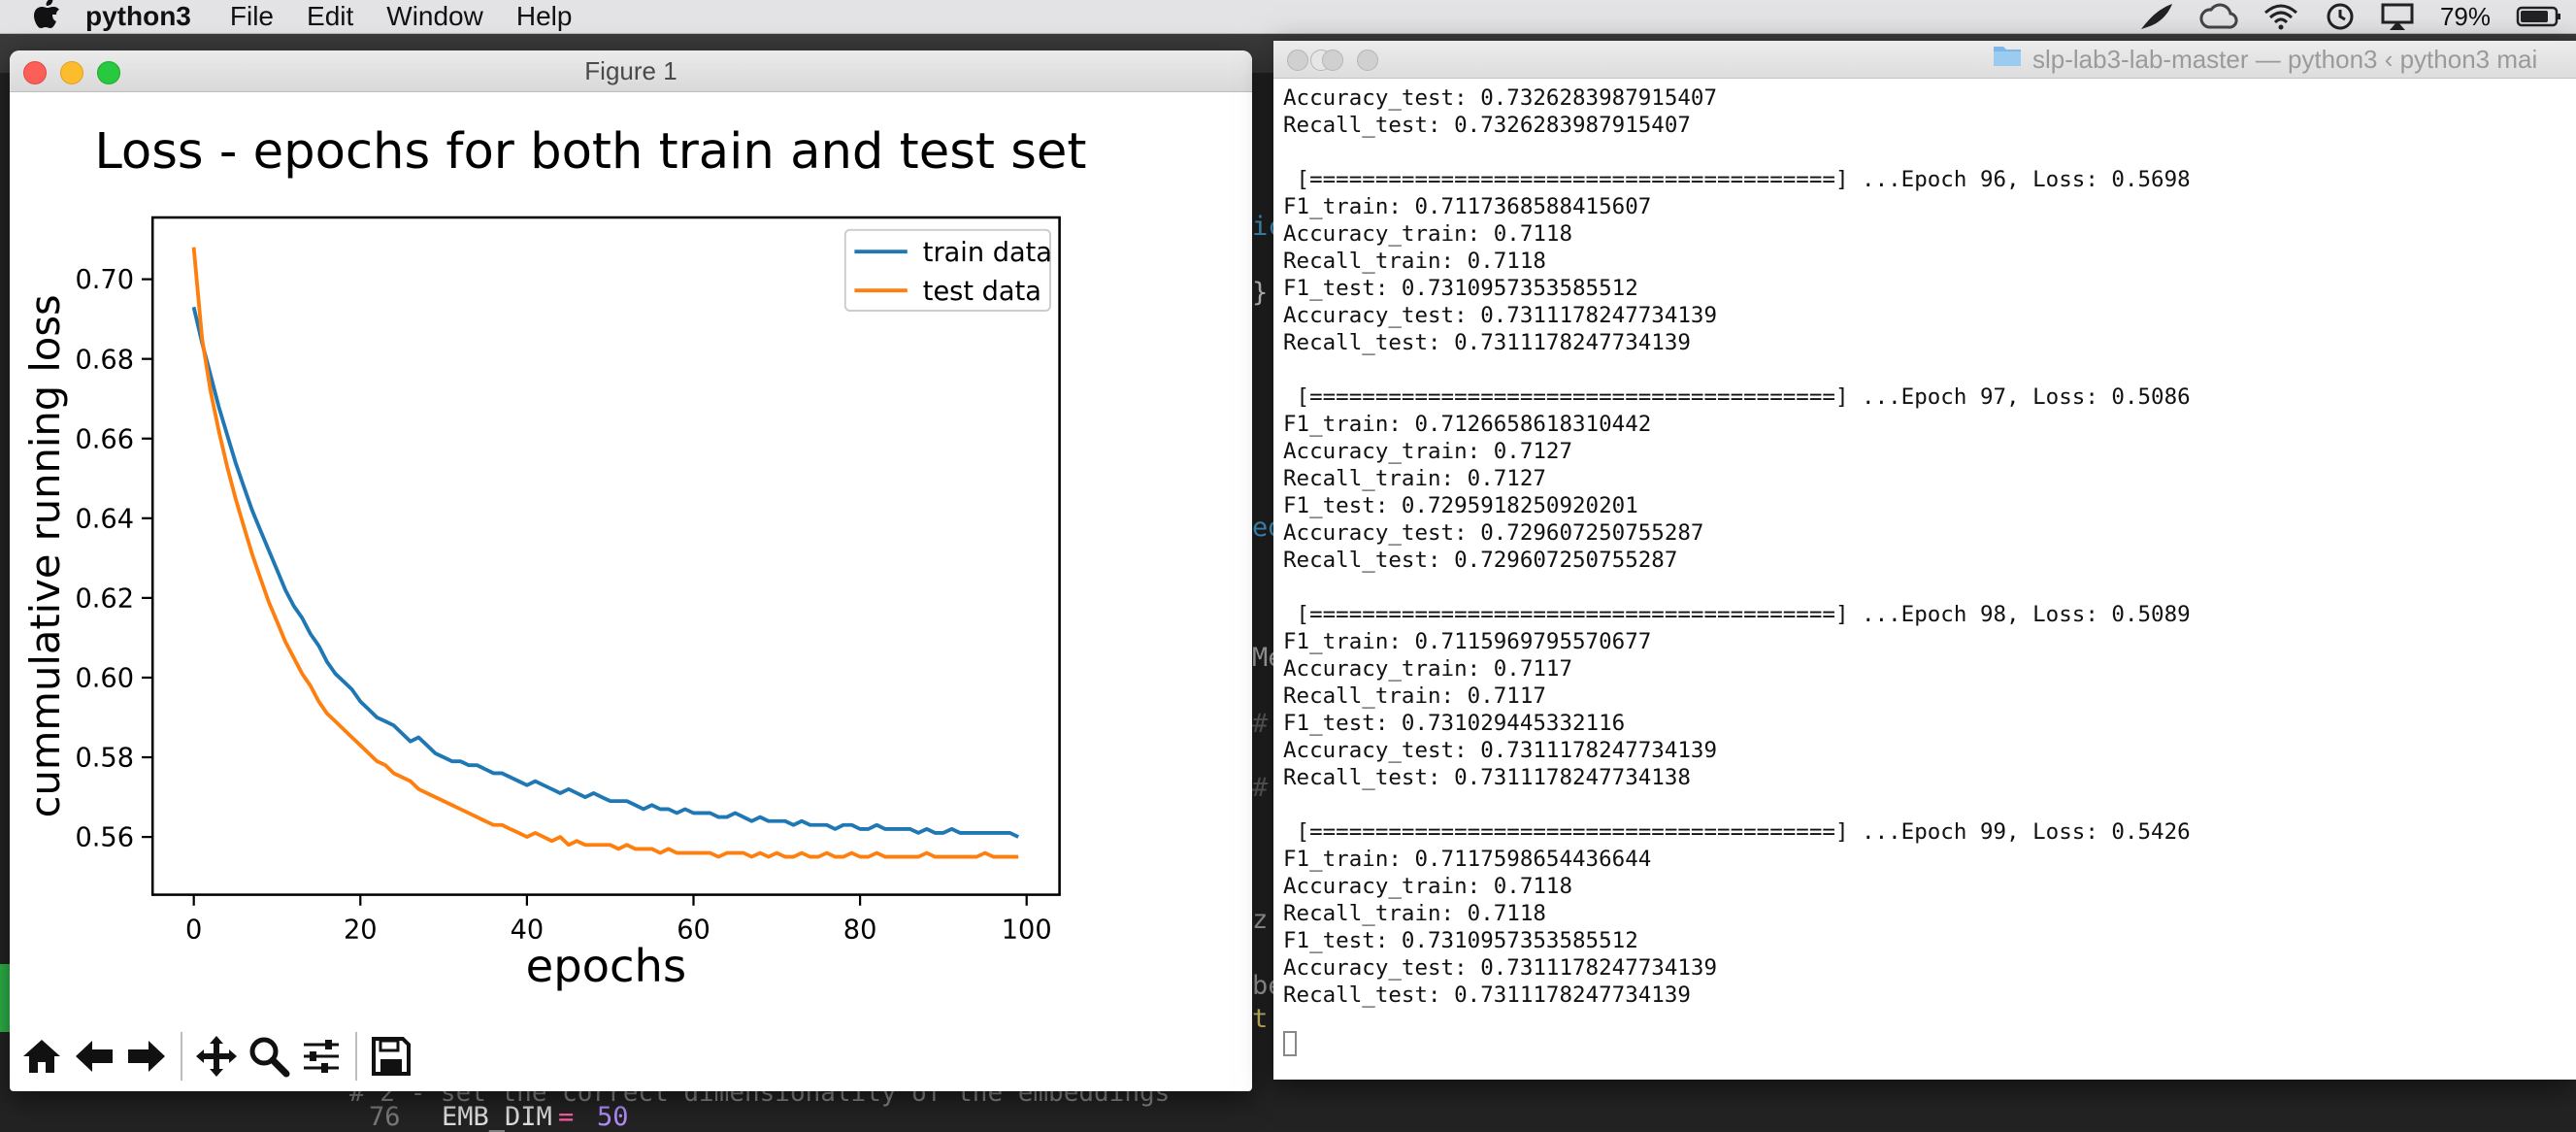  What do you see at coordinates (252, 16) in the screenshot?
I see `menu-file: File` at bounding box center [252, 16].